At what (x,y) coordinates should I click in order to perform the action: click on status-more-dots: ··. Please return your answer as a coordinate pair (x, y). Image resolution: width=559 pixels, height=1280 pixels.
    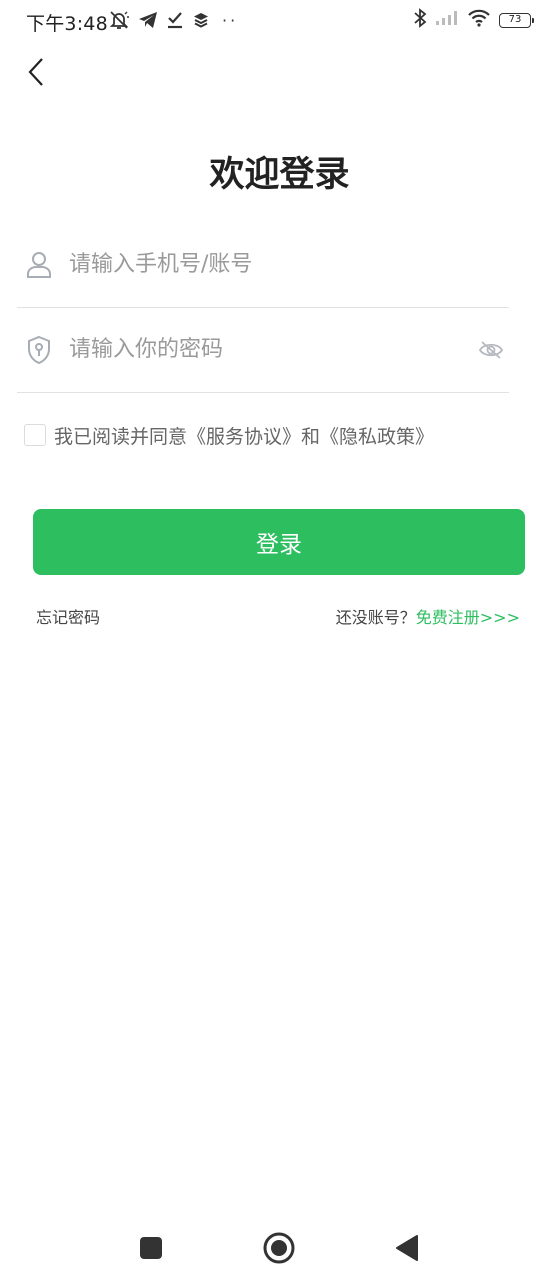
    Looking at the image, I should click on (230, 20).